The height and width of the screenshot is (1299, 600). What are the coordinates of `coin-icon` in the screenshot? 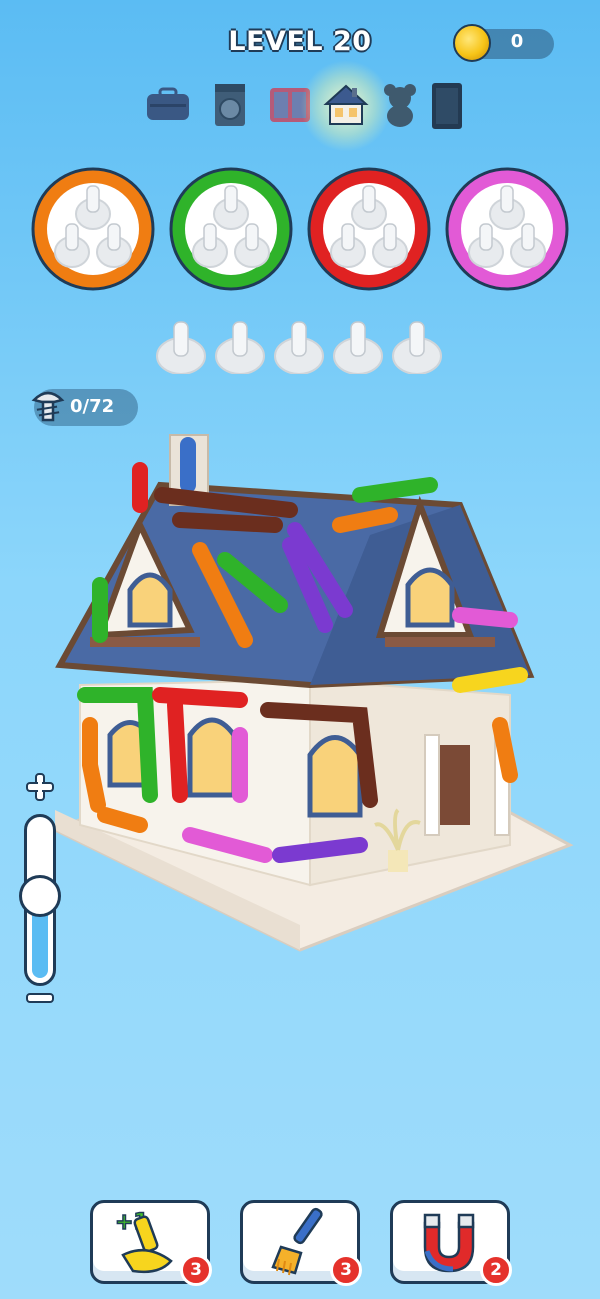 It's located at (472, 43).